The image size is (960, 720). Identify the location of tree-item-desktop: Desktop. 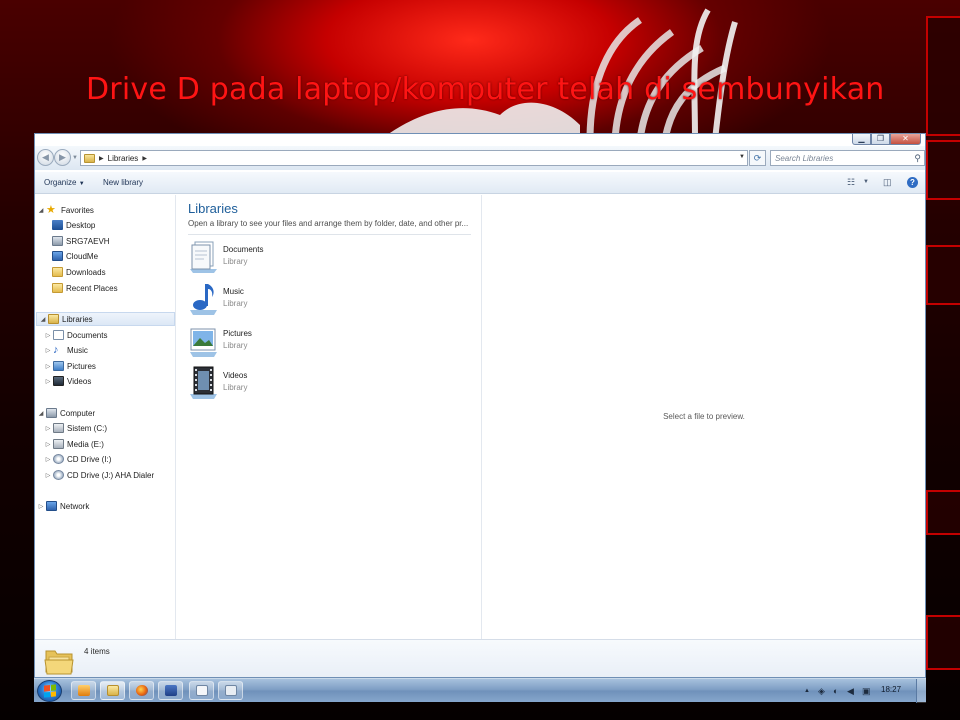
(73, 225).